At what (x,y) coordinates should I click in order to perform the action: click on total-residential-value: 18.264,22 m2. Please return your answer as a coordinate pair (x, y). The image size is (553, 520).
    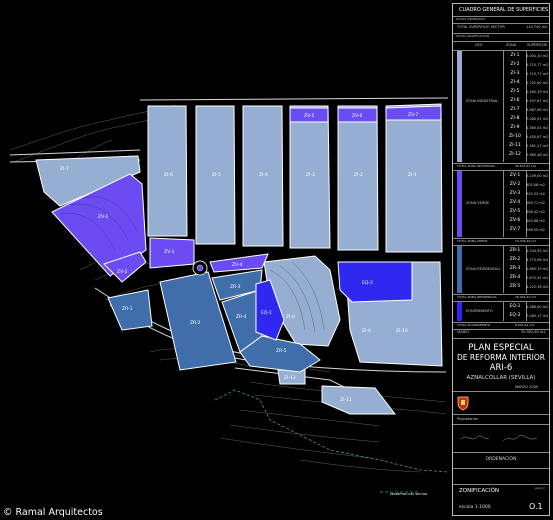
    Looking at the image, I should click on (526, 297).